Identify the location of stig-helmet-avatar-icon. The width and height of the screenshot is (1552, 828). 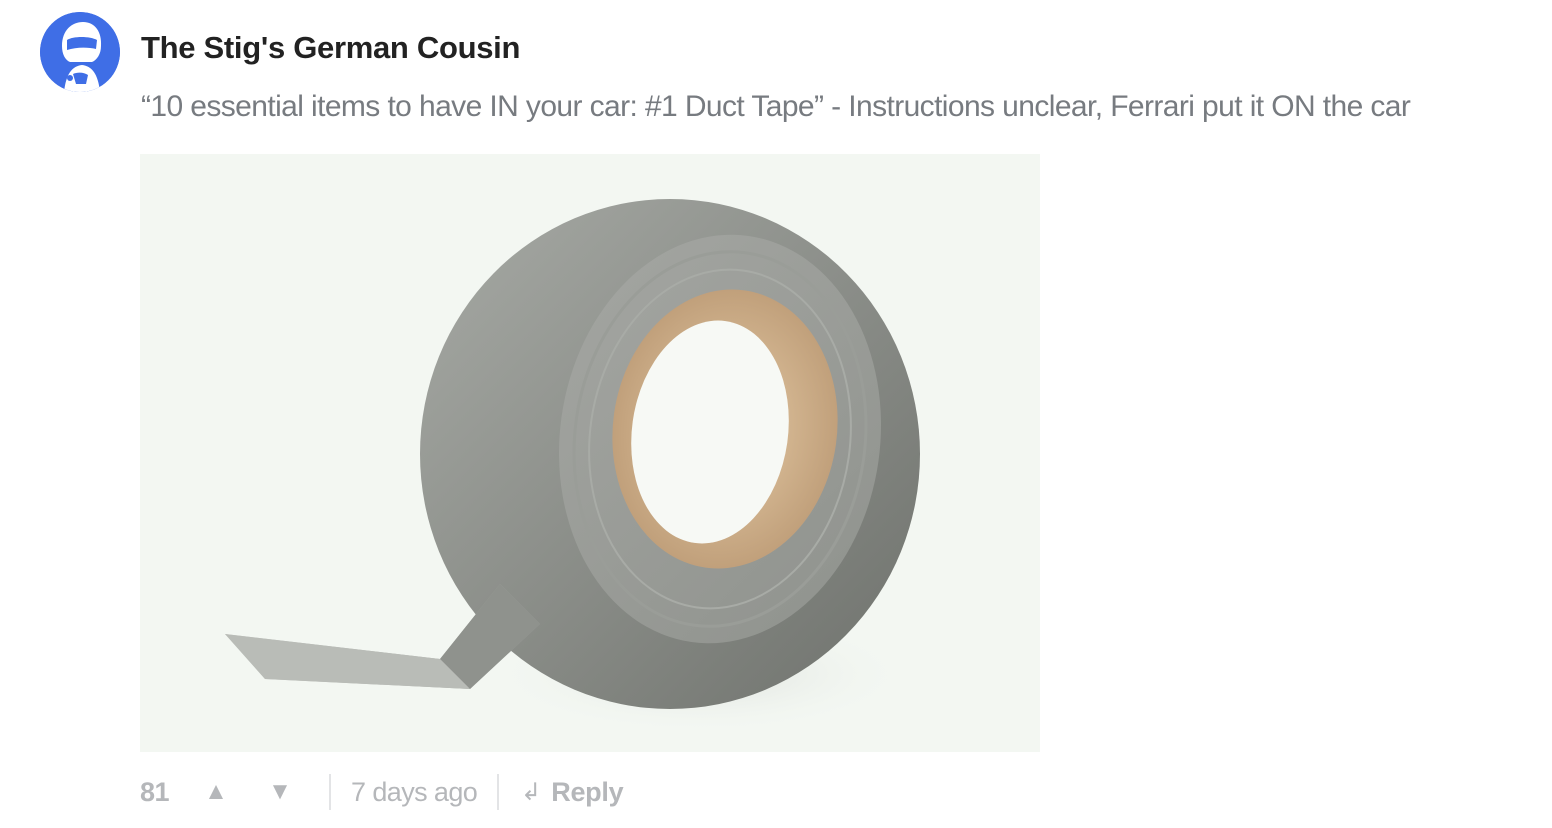
(80, 52).